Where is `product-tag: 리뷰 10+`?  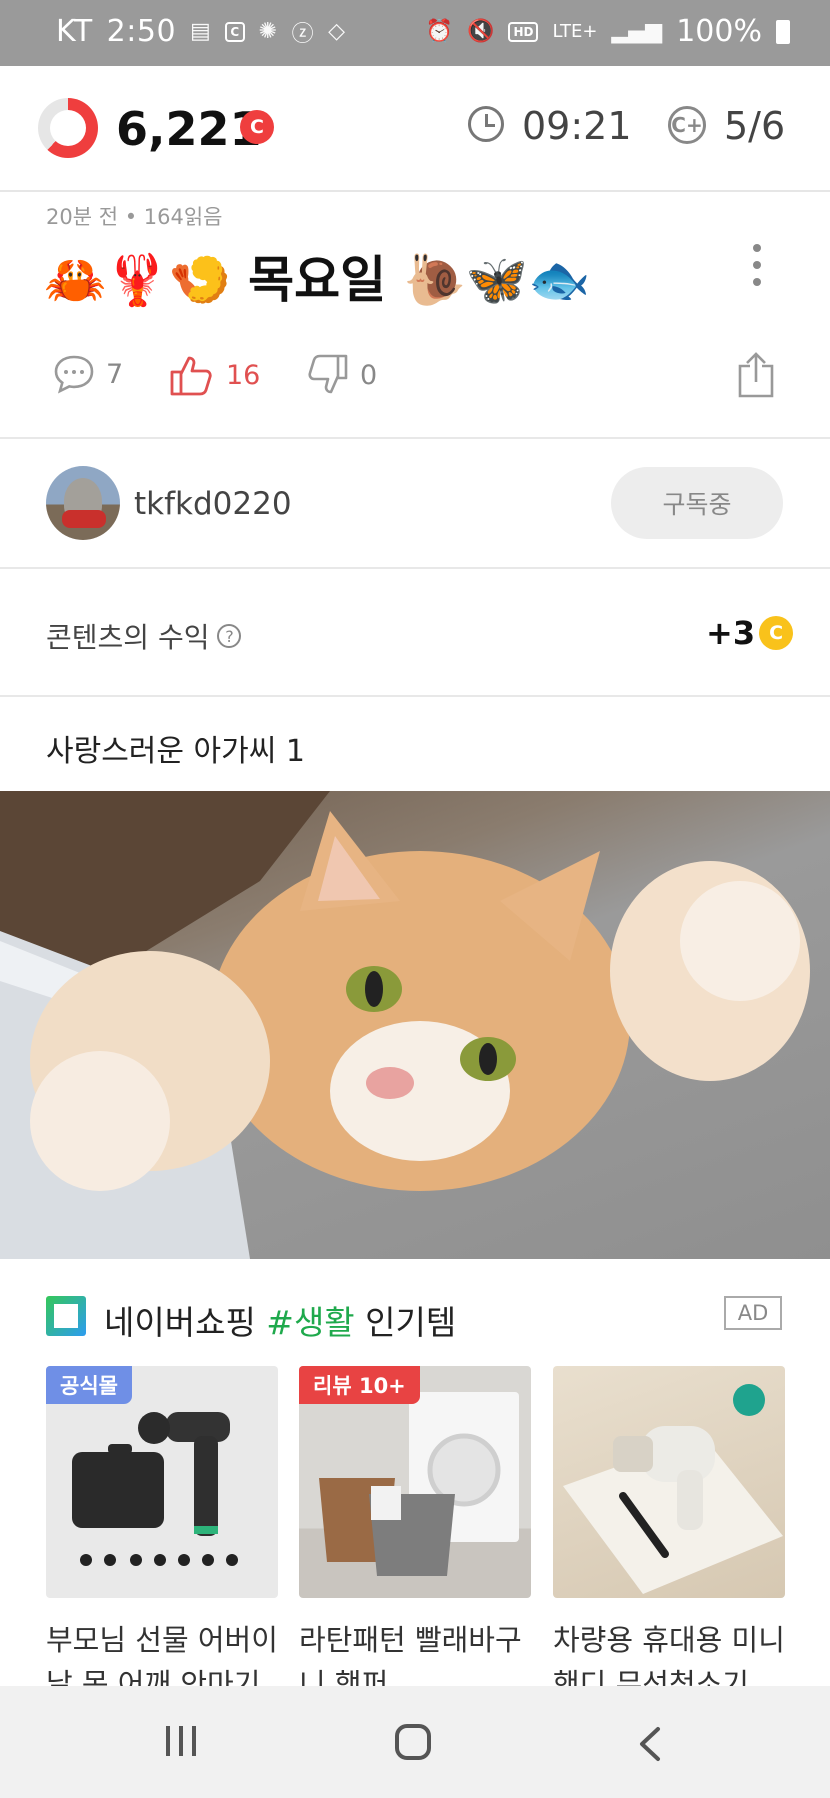
product-tag: 리뷰 10+ is located at coordinates (359, 1385).